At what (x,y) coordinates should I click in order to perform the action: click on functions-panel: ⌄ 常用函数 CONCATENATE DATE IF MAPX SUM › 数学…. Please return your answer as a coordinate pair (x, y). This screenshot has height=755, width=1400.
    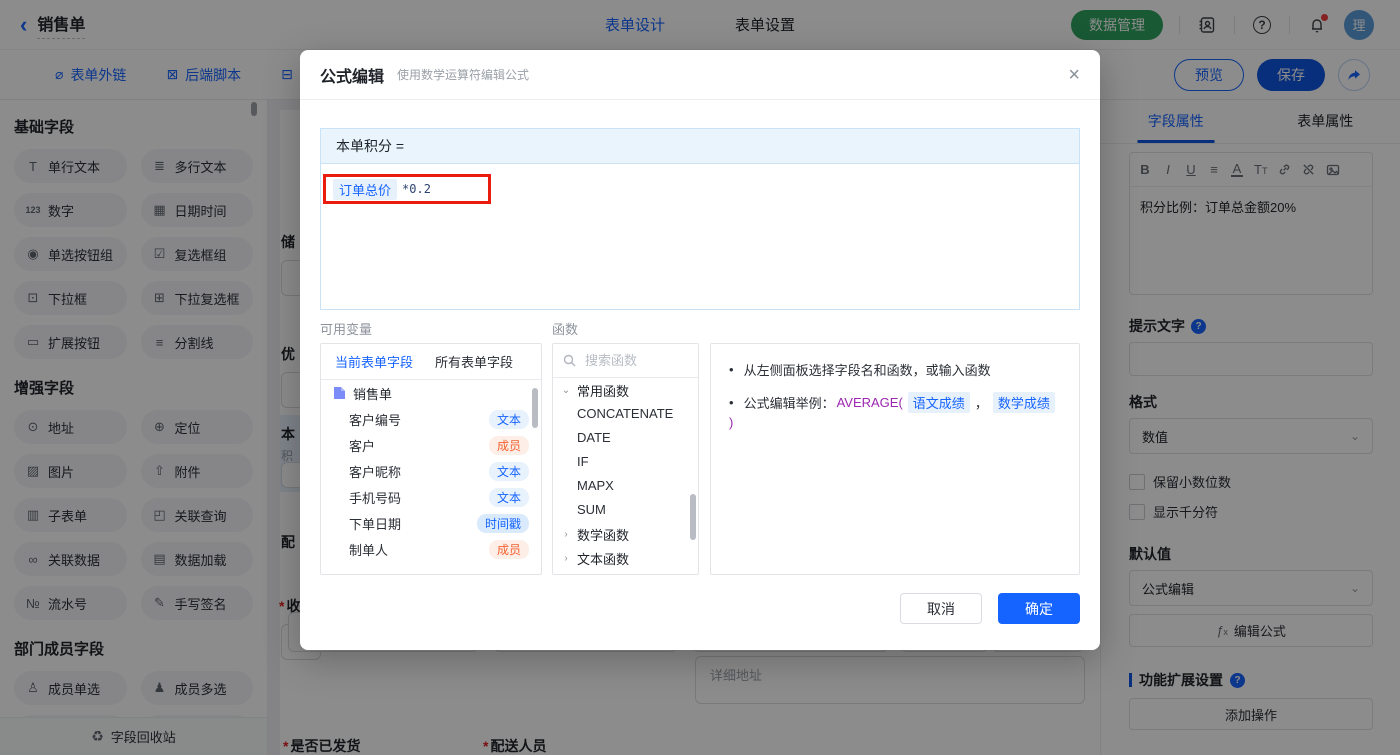
    Looking at the image, I should click on (625, 459).